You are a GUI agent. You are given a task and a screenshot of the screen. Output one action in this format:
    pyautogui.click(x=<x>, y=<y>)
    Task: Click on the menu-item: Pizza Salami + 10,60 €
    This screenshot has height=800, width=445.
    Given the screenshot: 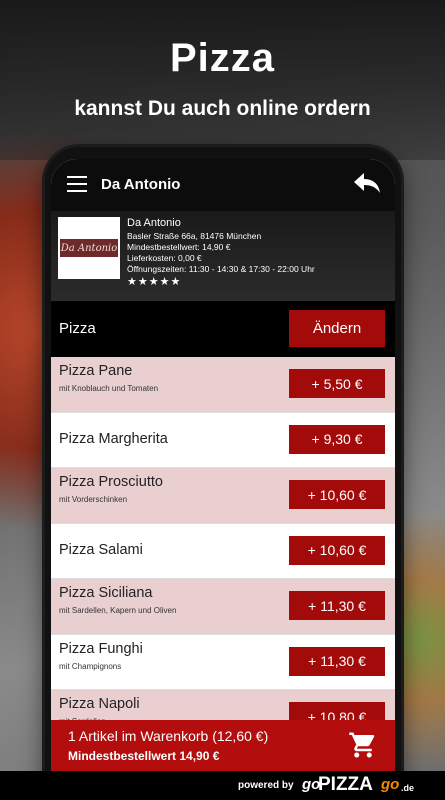 What is the action you would take?
    pyautogui.click(x=223, y=551)
    